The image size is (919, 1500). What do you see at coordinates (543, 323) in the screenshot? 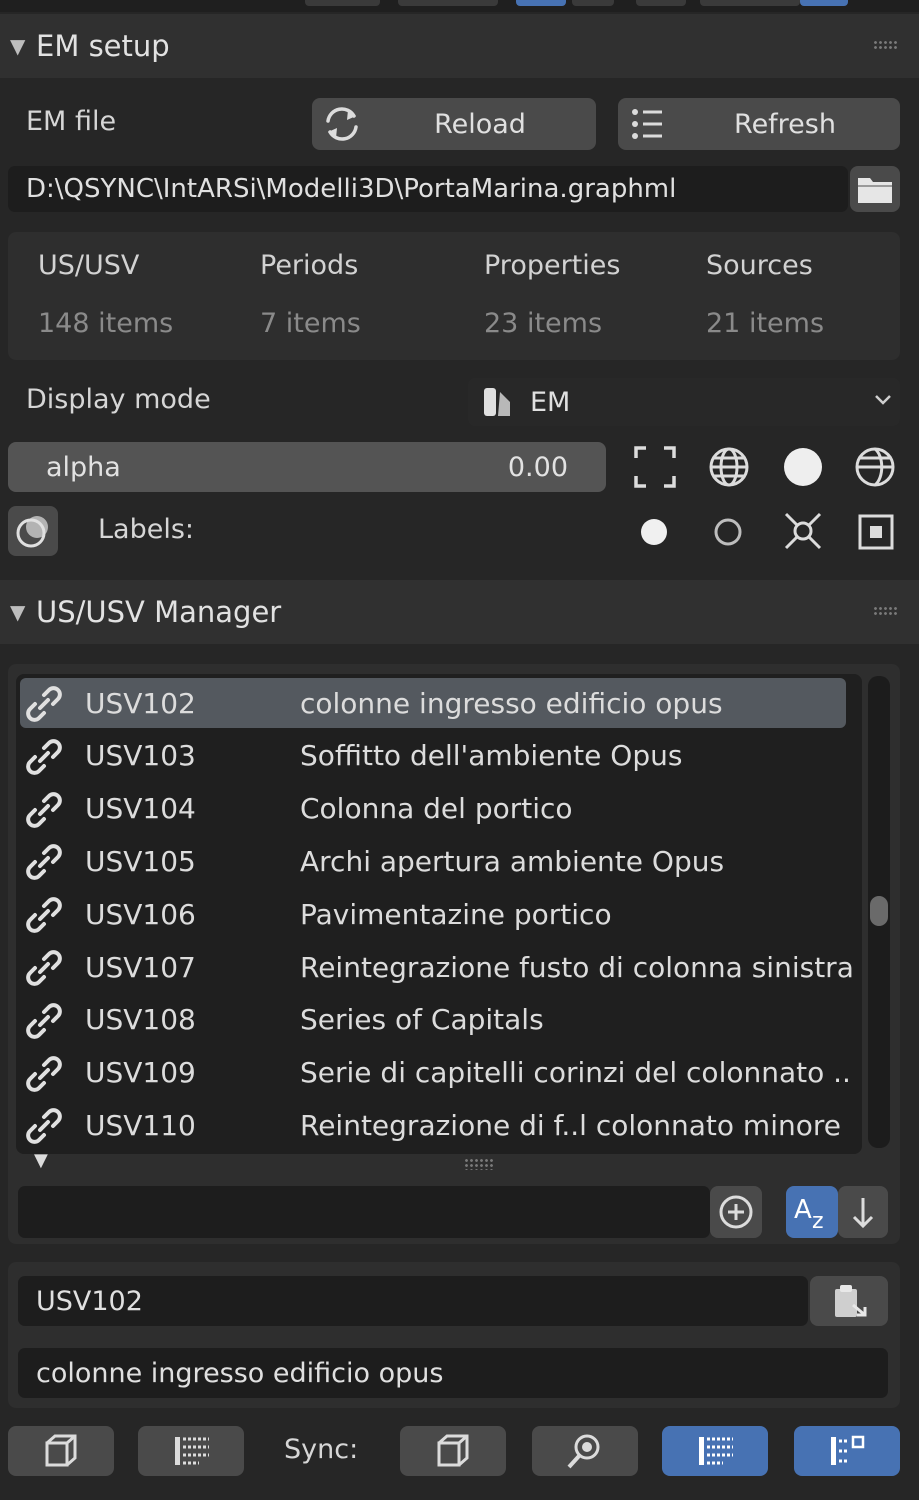
I see `stat-properties-value: 23 items` at bounding box center [543, 323].